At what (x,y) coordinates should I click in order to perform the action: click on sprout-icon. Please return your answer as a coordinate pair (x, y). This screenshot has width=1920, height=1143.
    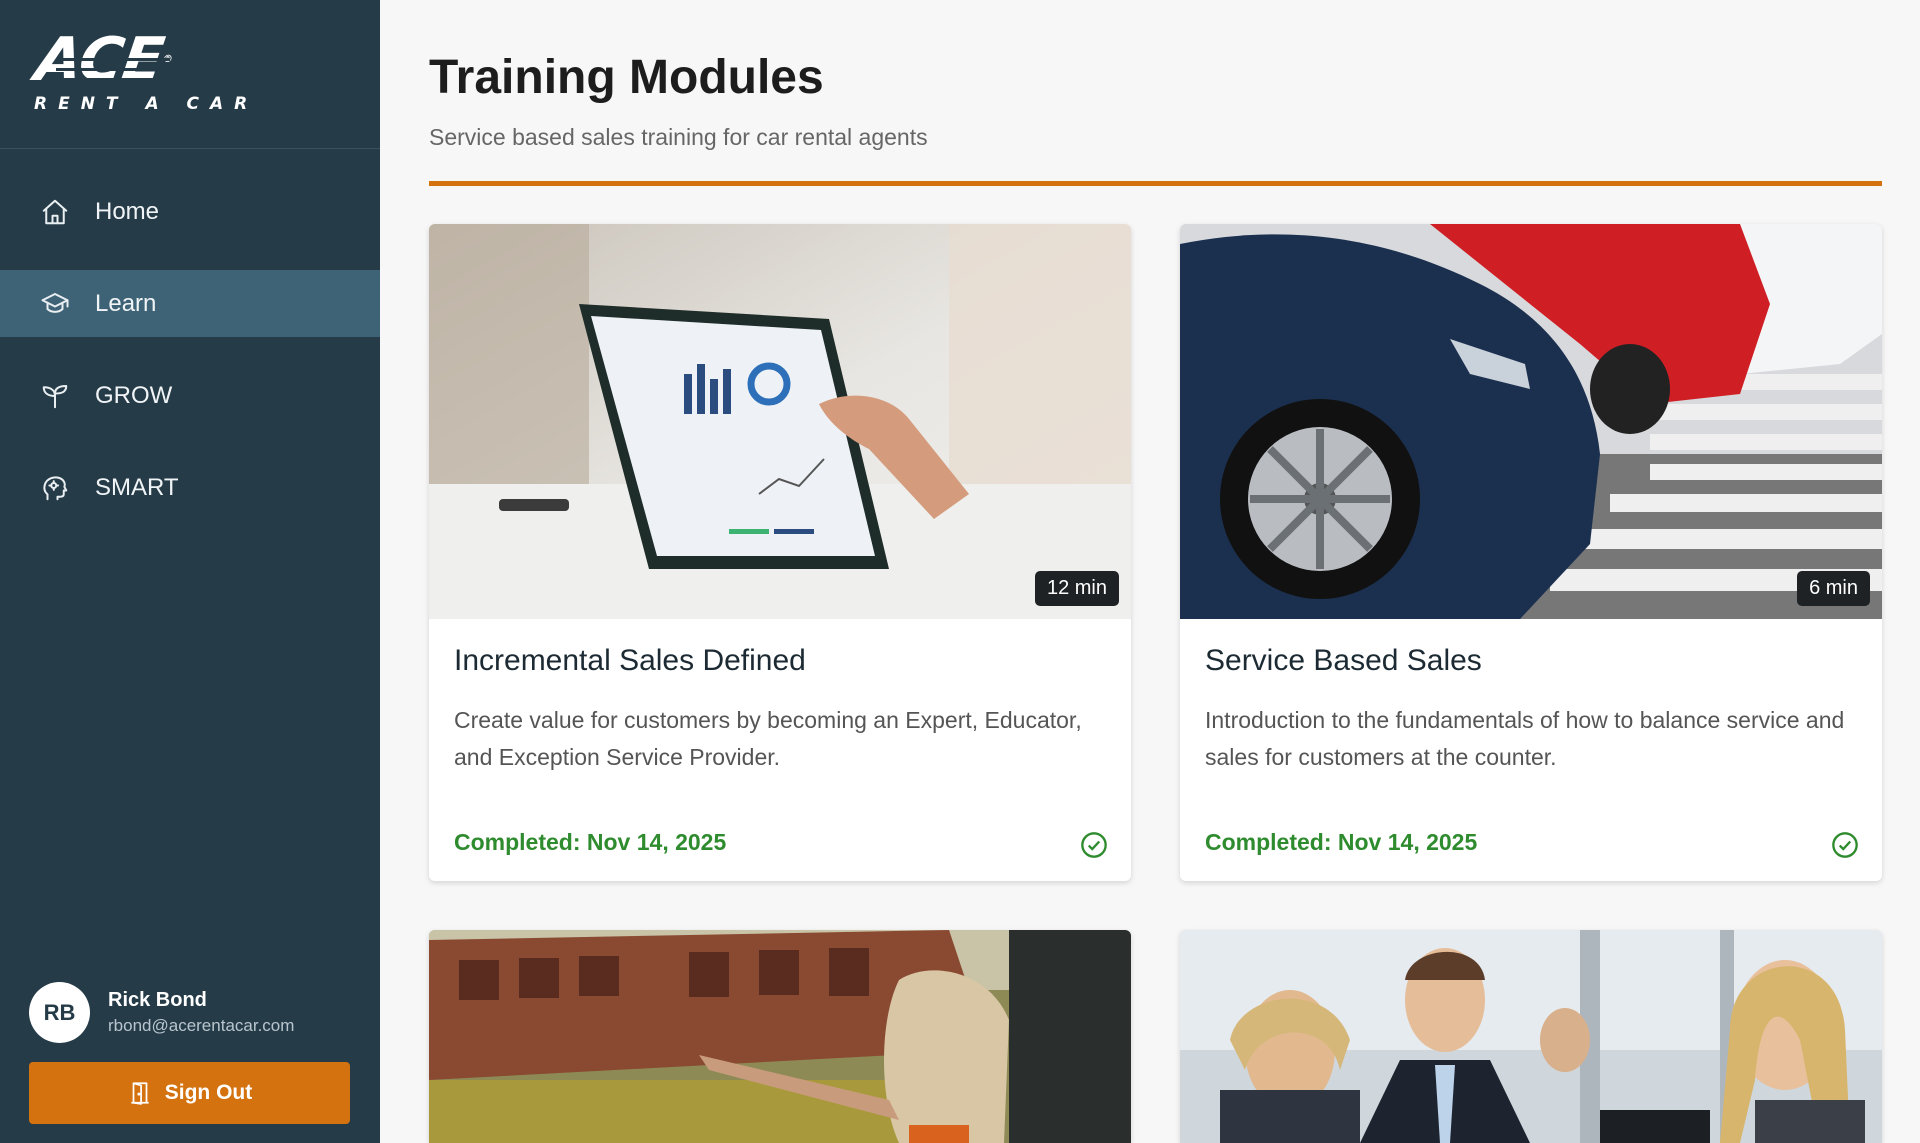
    Looking at the image, I should click on (55, 396).